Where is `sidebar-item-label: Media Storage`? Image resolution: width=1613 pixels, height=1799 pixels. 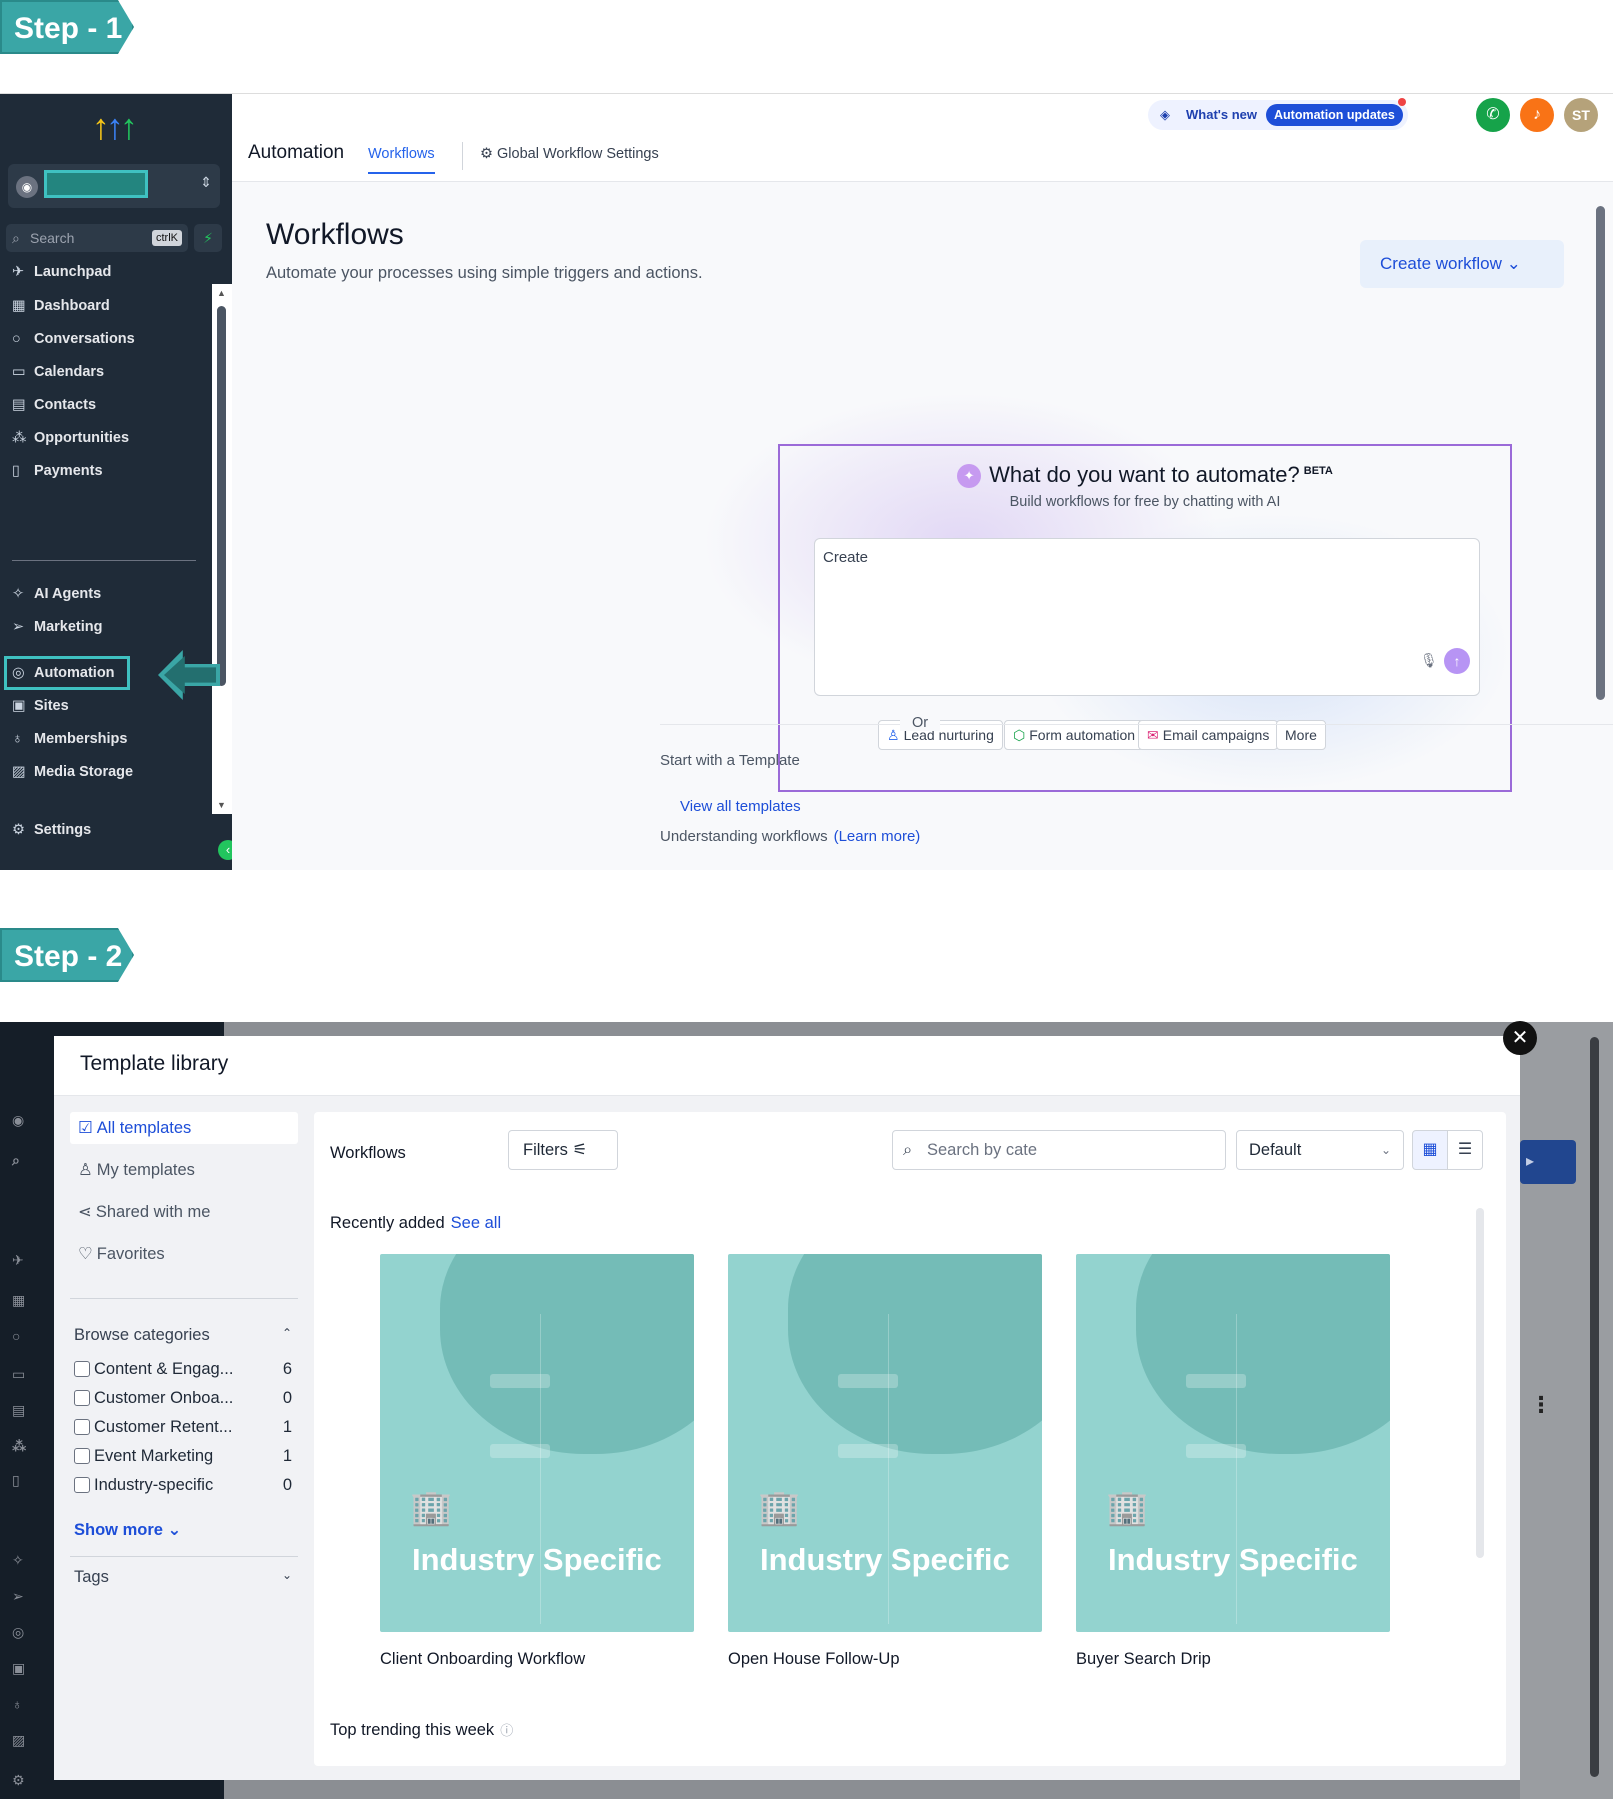 sidebar-item-label: Media Storage is located at coordinates (84, 772).